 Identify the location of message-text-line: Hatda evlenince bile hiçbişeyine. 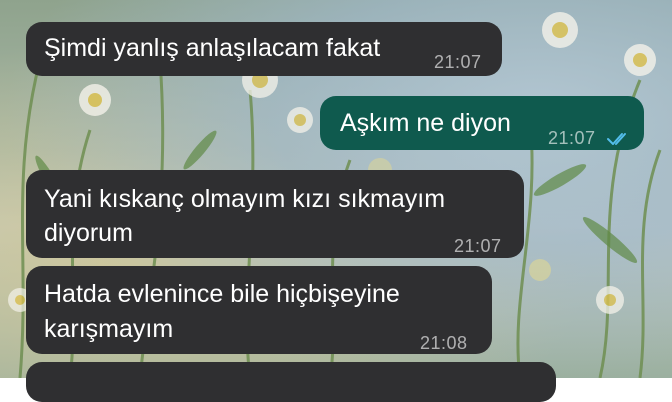
(222, 294).